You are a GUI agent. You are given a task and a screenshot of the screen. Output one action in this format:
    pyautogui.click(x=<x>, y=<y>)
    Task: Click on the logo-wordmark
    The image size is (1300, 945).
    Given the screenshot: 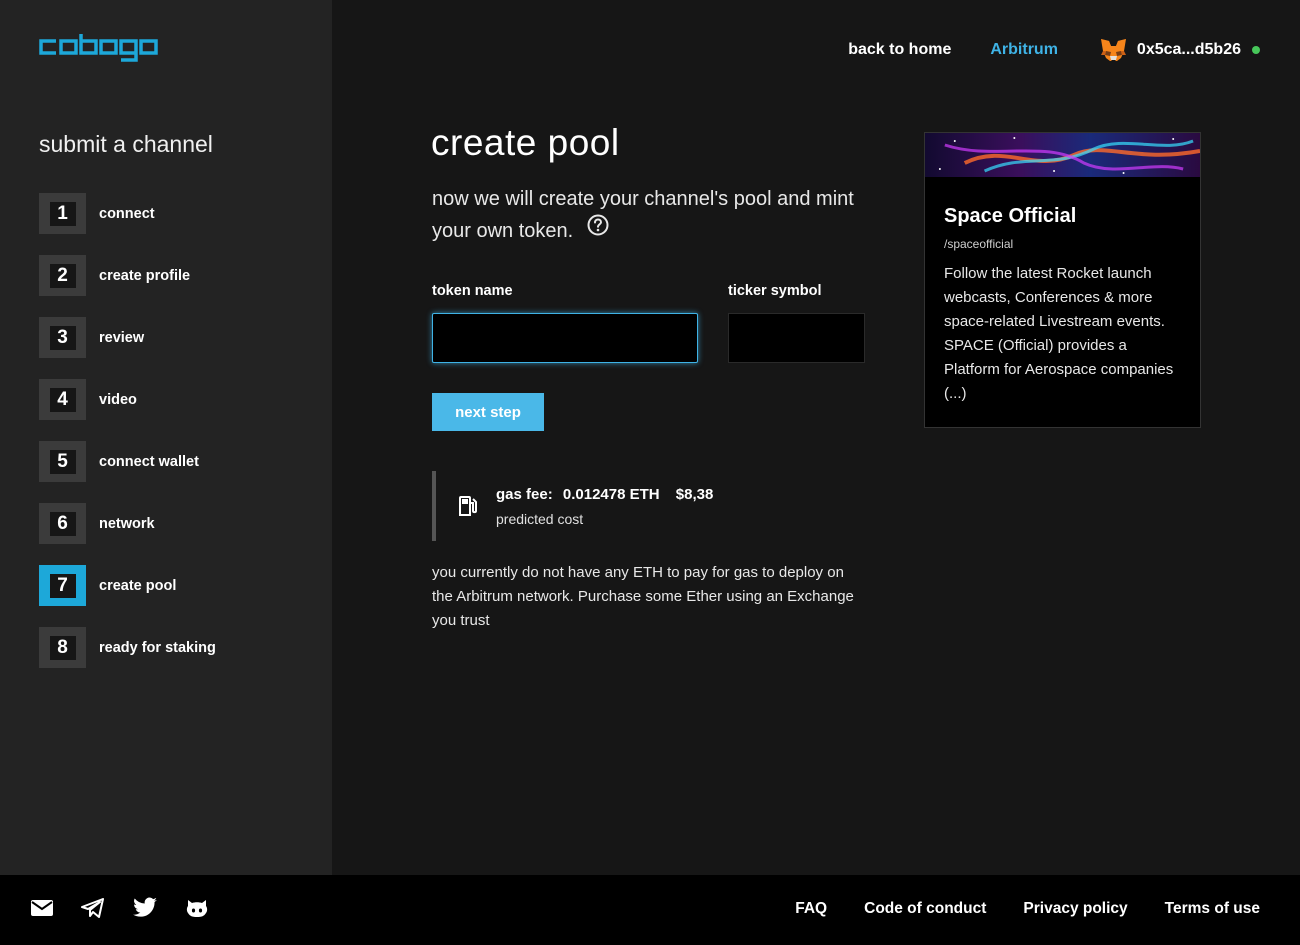 What is the action you would take?
    pyautogui.click(x=98, y=48)
    